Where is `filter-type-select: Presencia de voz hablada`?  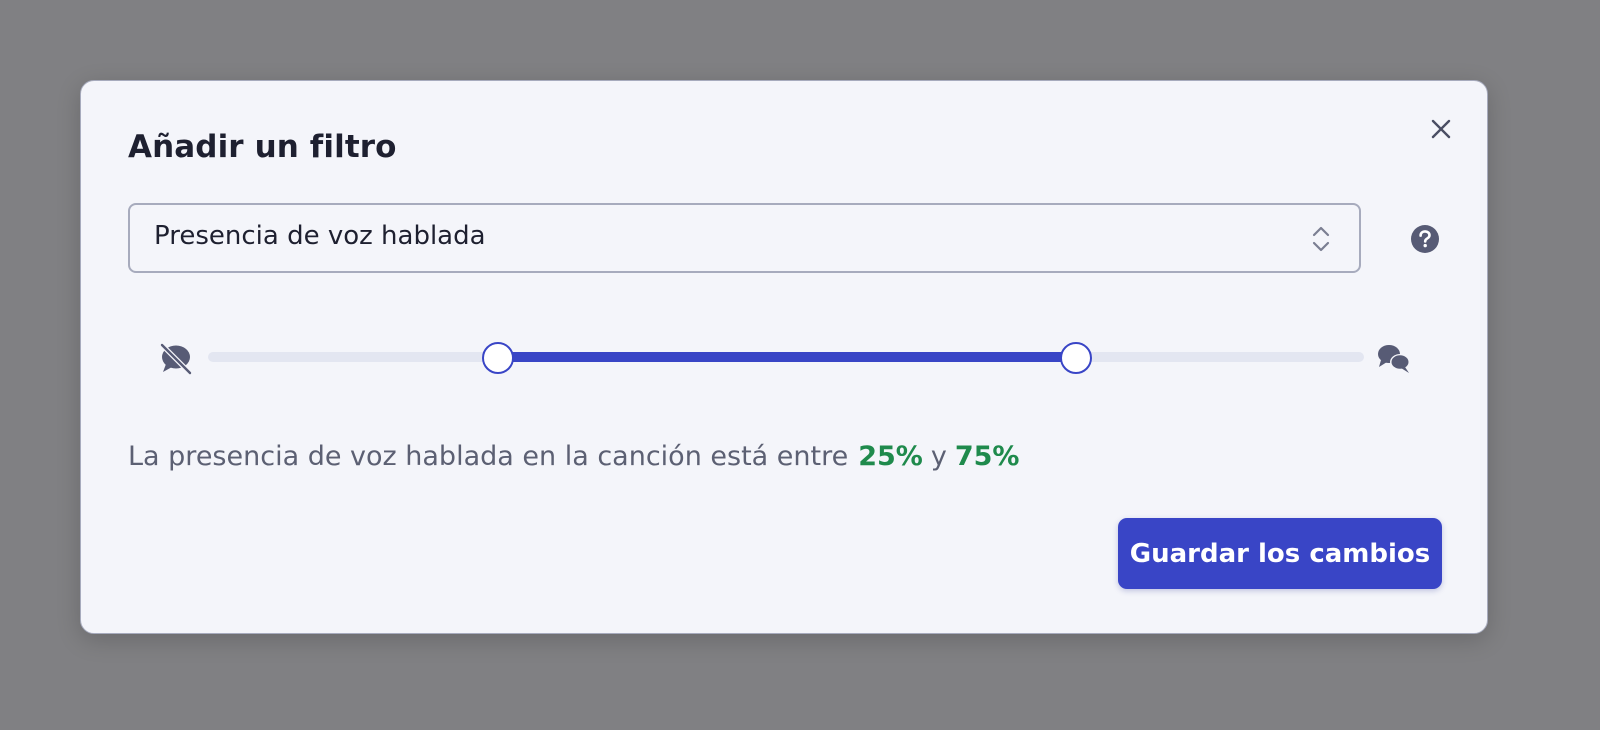 filter-type-select: Presencia de voz hablada is located at coordinates (744, 238).